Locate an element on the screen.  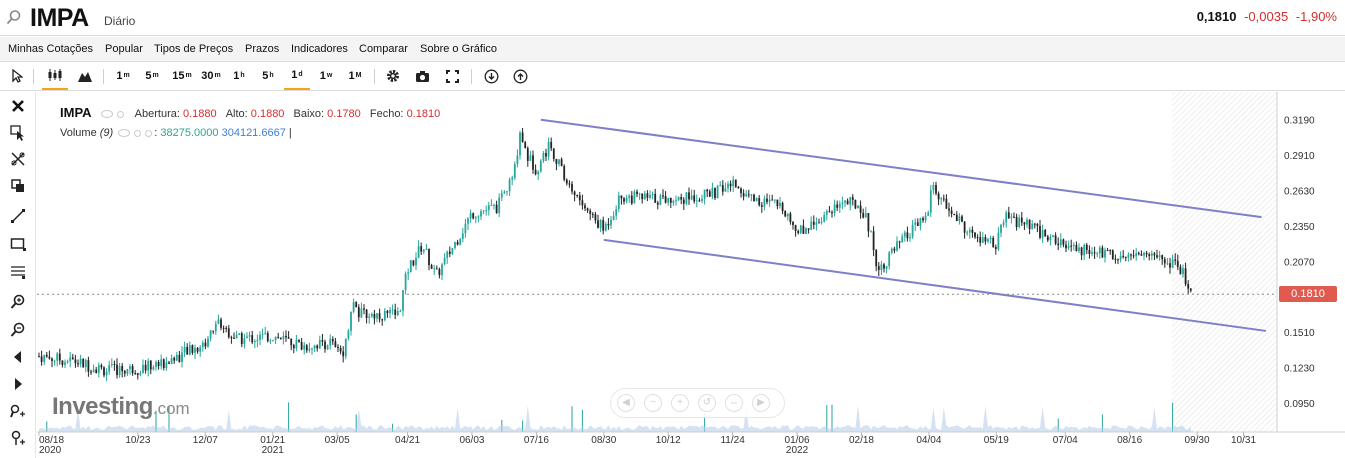
time-tick-label: 06/03 is located at coordinates (471, 440).